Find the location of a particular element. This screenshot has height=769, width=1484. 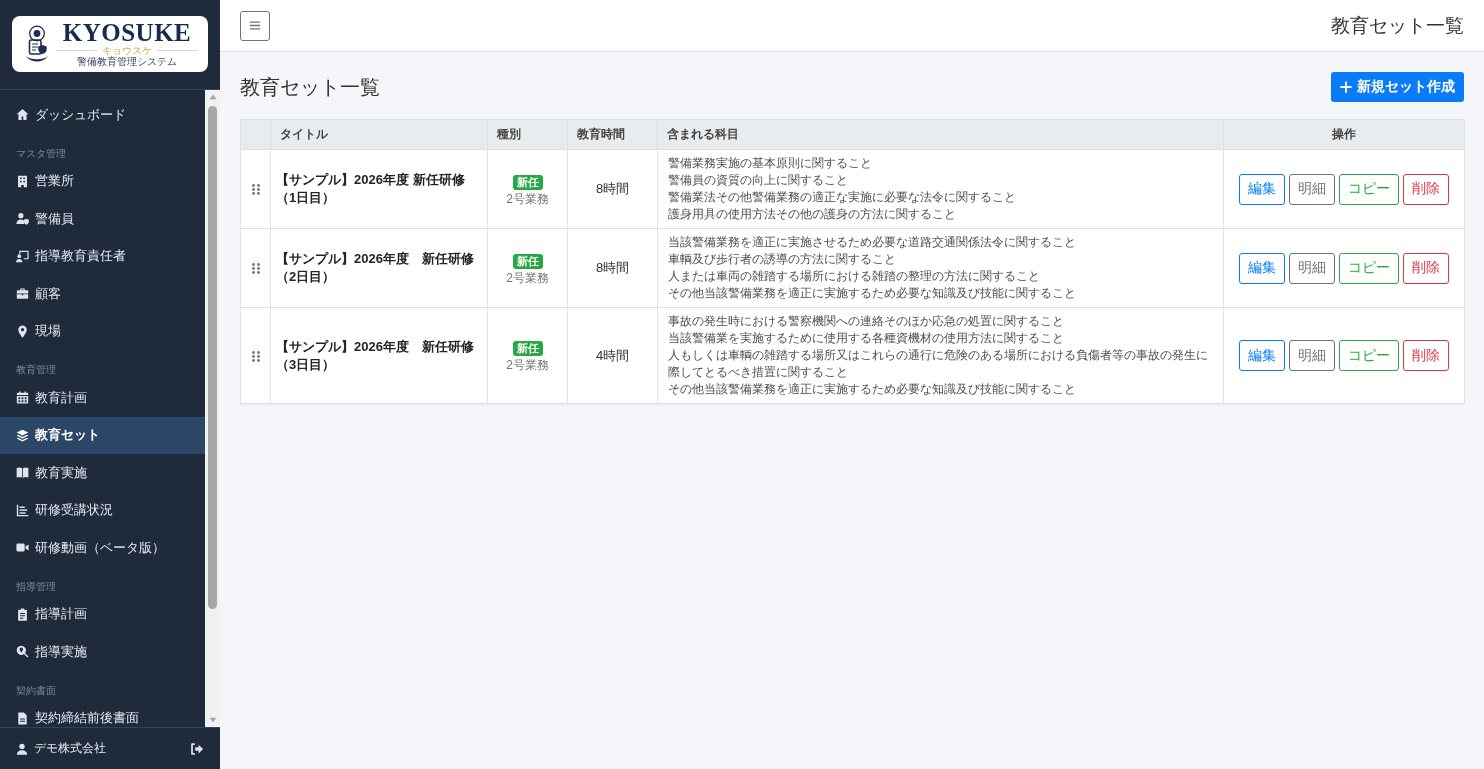

menu-icon is located at coordinates (255, 25).